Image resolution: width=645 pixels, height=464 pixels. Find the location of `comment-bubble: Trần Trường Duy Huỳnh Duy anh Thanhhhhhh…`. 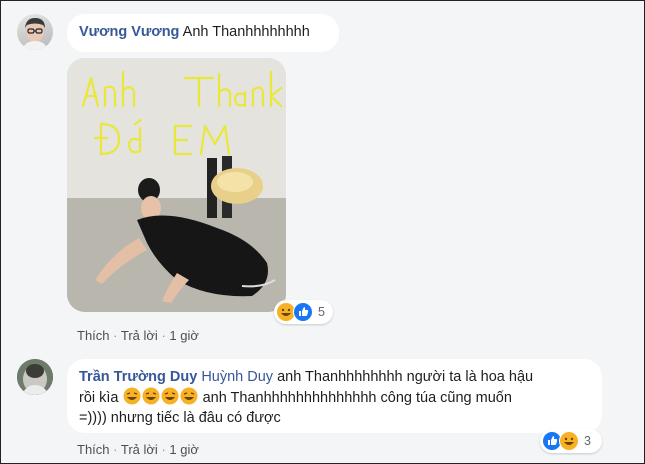

comment-bubble: Trần Trường Duy Huỳnh Duy anh Thanhhhhhh… is located at coordinates (334, 396).